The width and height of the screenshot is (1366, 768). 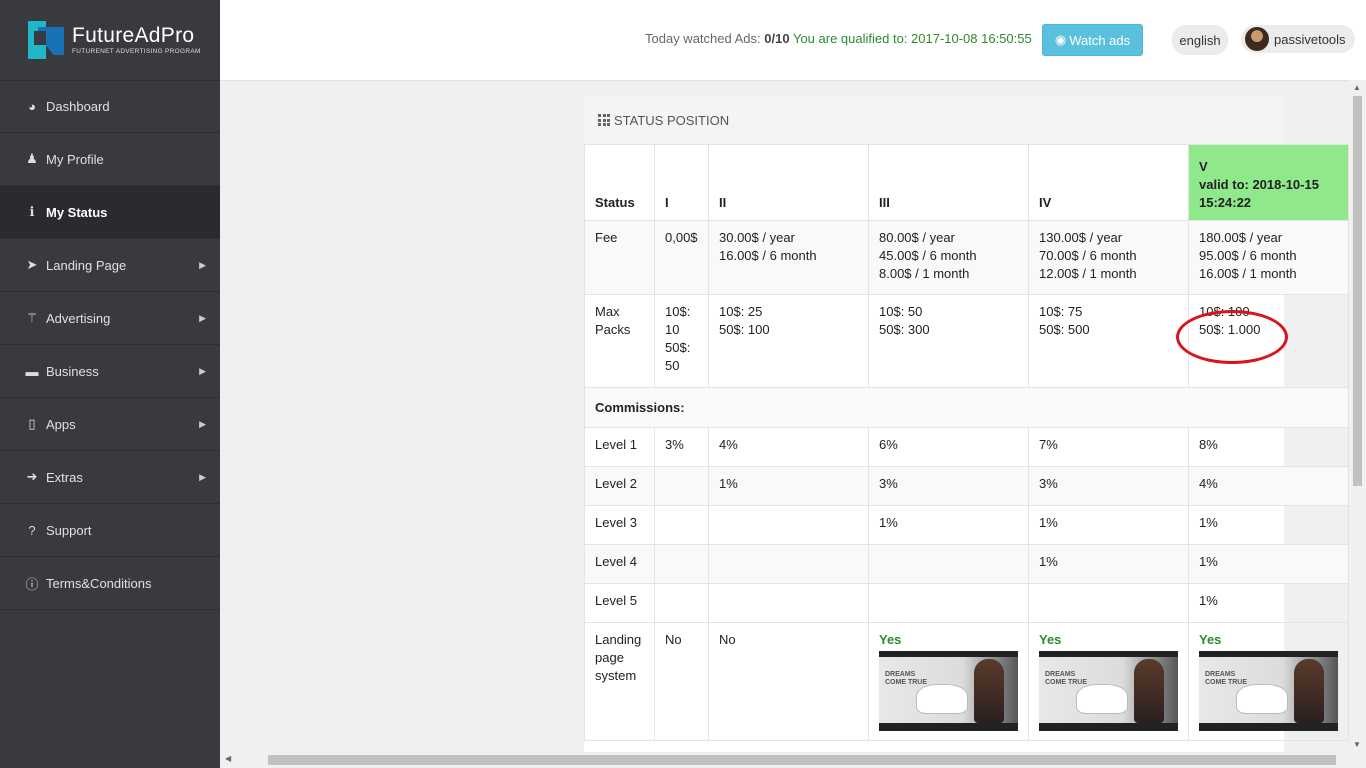 I want to click on sidebar-item-support: ? Support, so click(x=110, y=530).